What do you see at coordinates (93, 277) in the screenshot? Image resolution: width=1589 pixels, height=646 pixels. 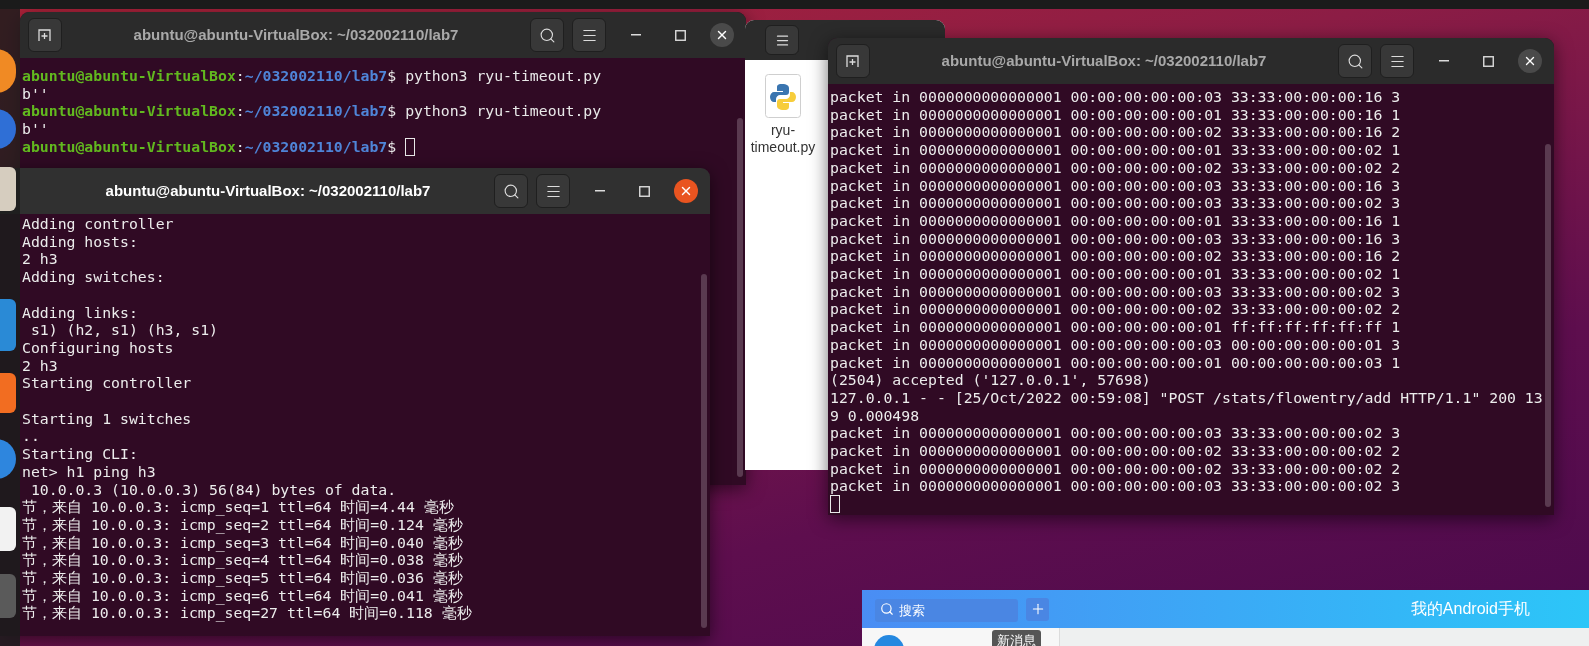 I see `terminal-line: Adding switches:` at bounding box center [93, 277].